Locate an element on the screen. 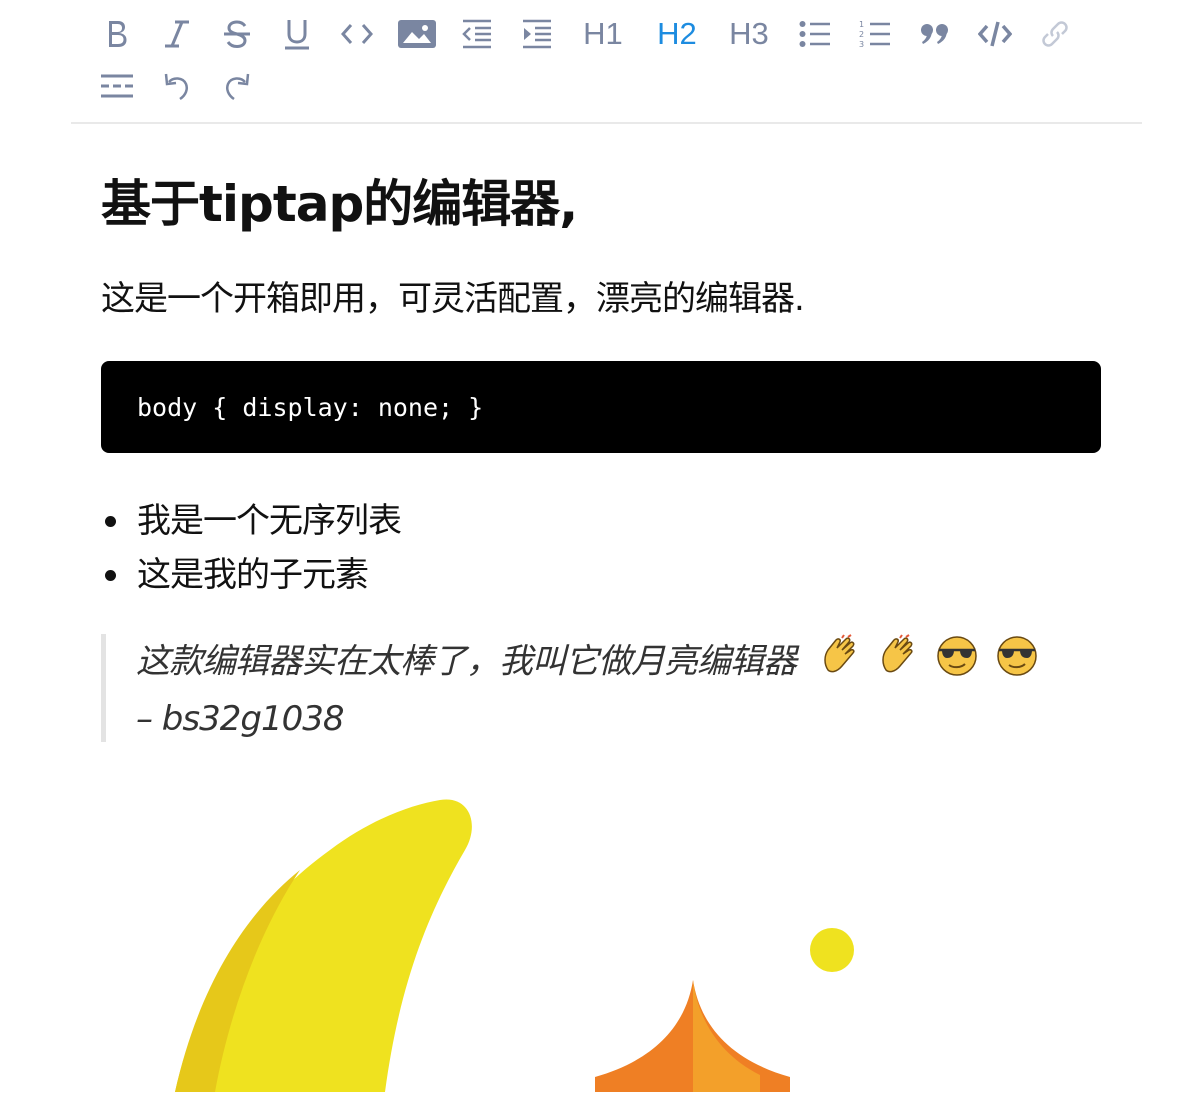 The height and width of the screenshot is (1096, 1197). italic-icon is located at coordinates (177, 34).